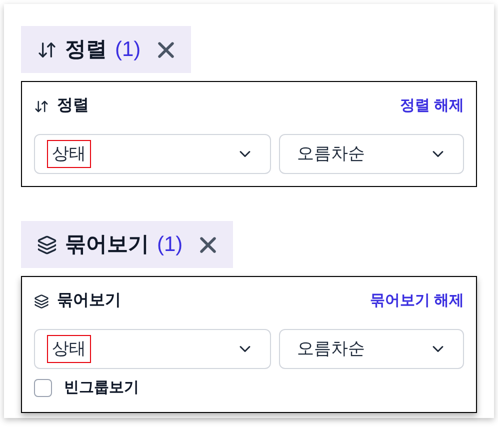 This screenshot has width=498, height=428. Describe the element at coordinates (89, 301) in the screenshot. I see `panel-title: 묶어보기` at that location.